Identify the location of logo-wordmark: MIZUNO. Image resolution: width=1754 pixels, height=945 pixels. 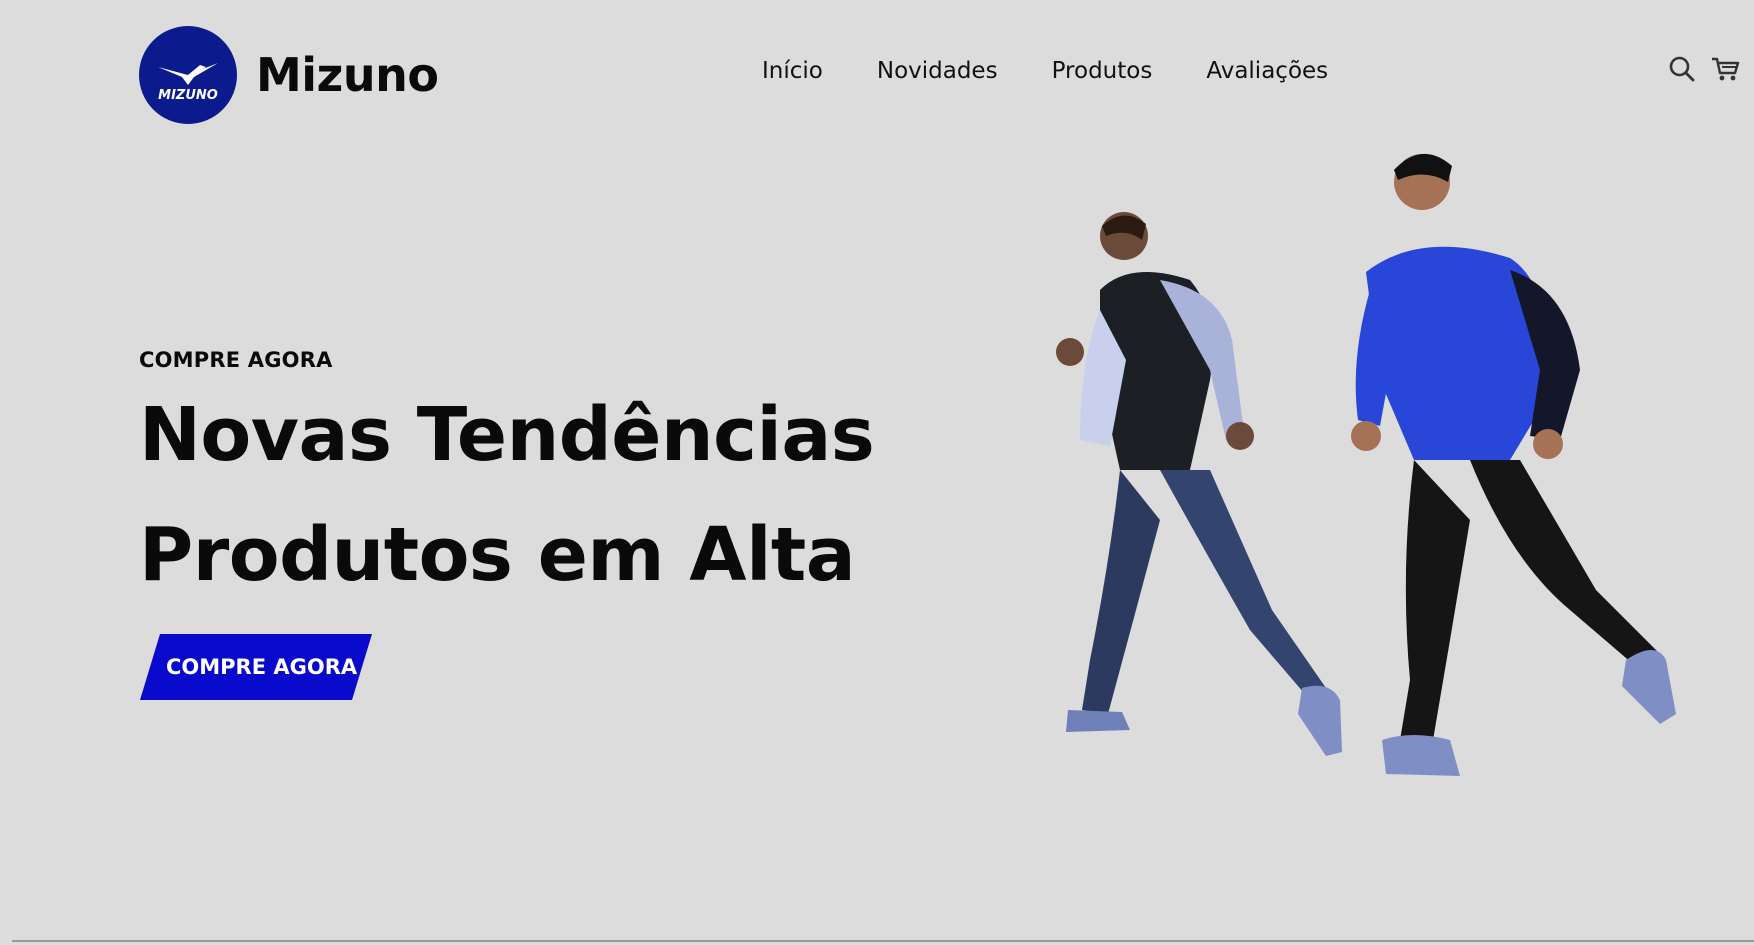
(188, 95).